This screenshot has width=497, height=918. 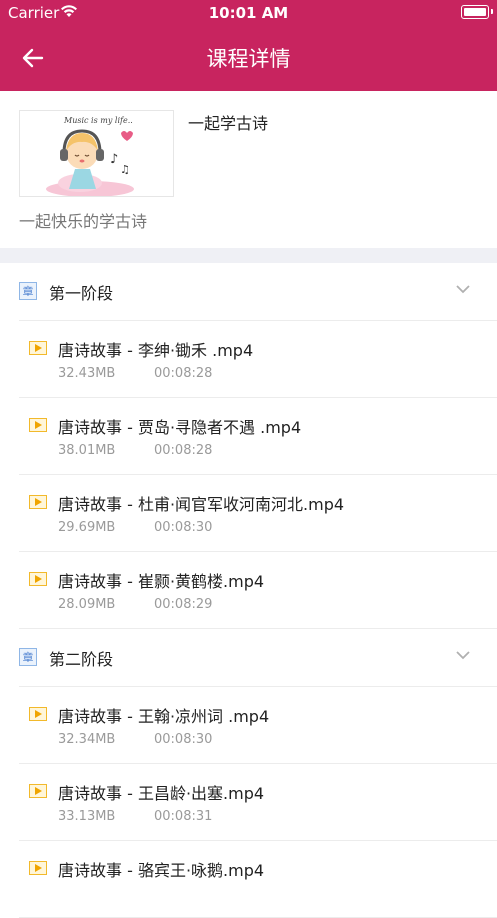 What do you see at coordinates (87, 816) in the screenshot?
I see `lesson-size: 33.13MB` at bounding box center [87, 816].